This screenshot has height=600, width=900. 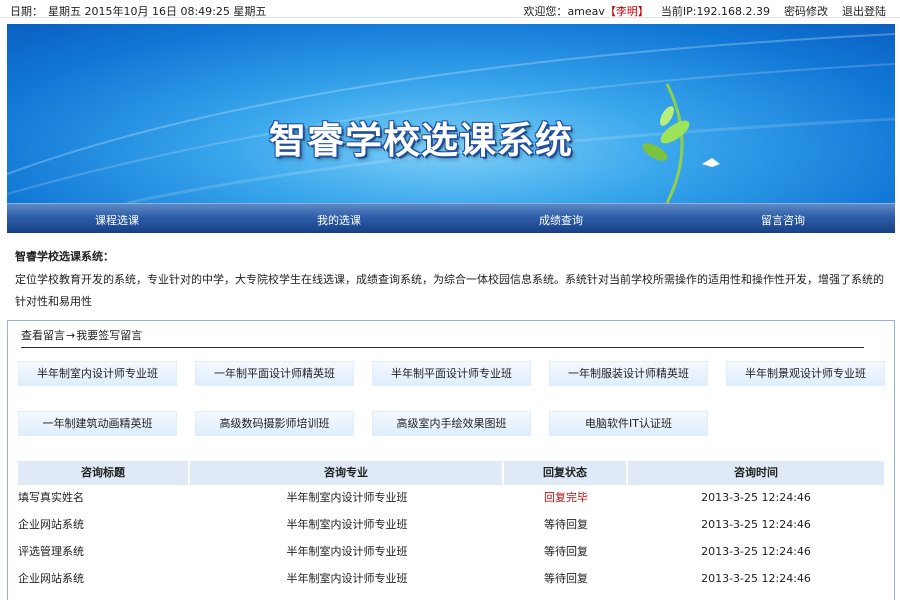 I want to click on cell-title: 评选管理系统, so click(x=104, y=552).